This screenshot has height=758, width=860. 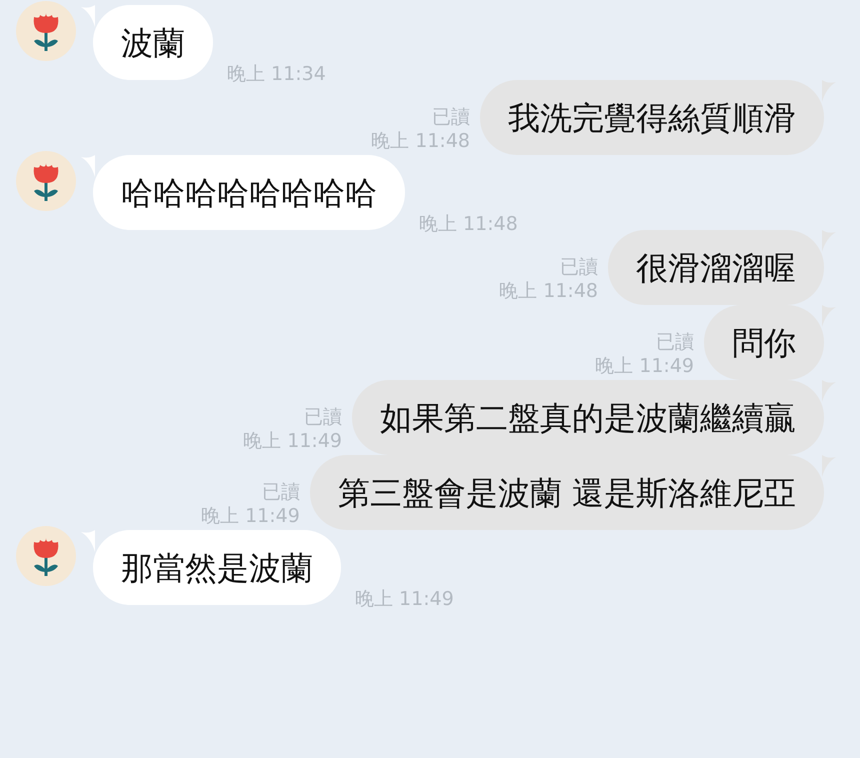 What do you see at coordinates (153, 42) in the screenshot?
I see `message-bubble: 波蘭` at bounding box center [153, 42].